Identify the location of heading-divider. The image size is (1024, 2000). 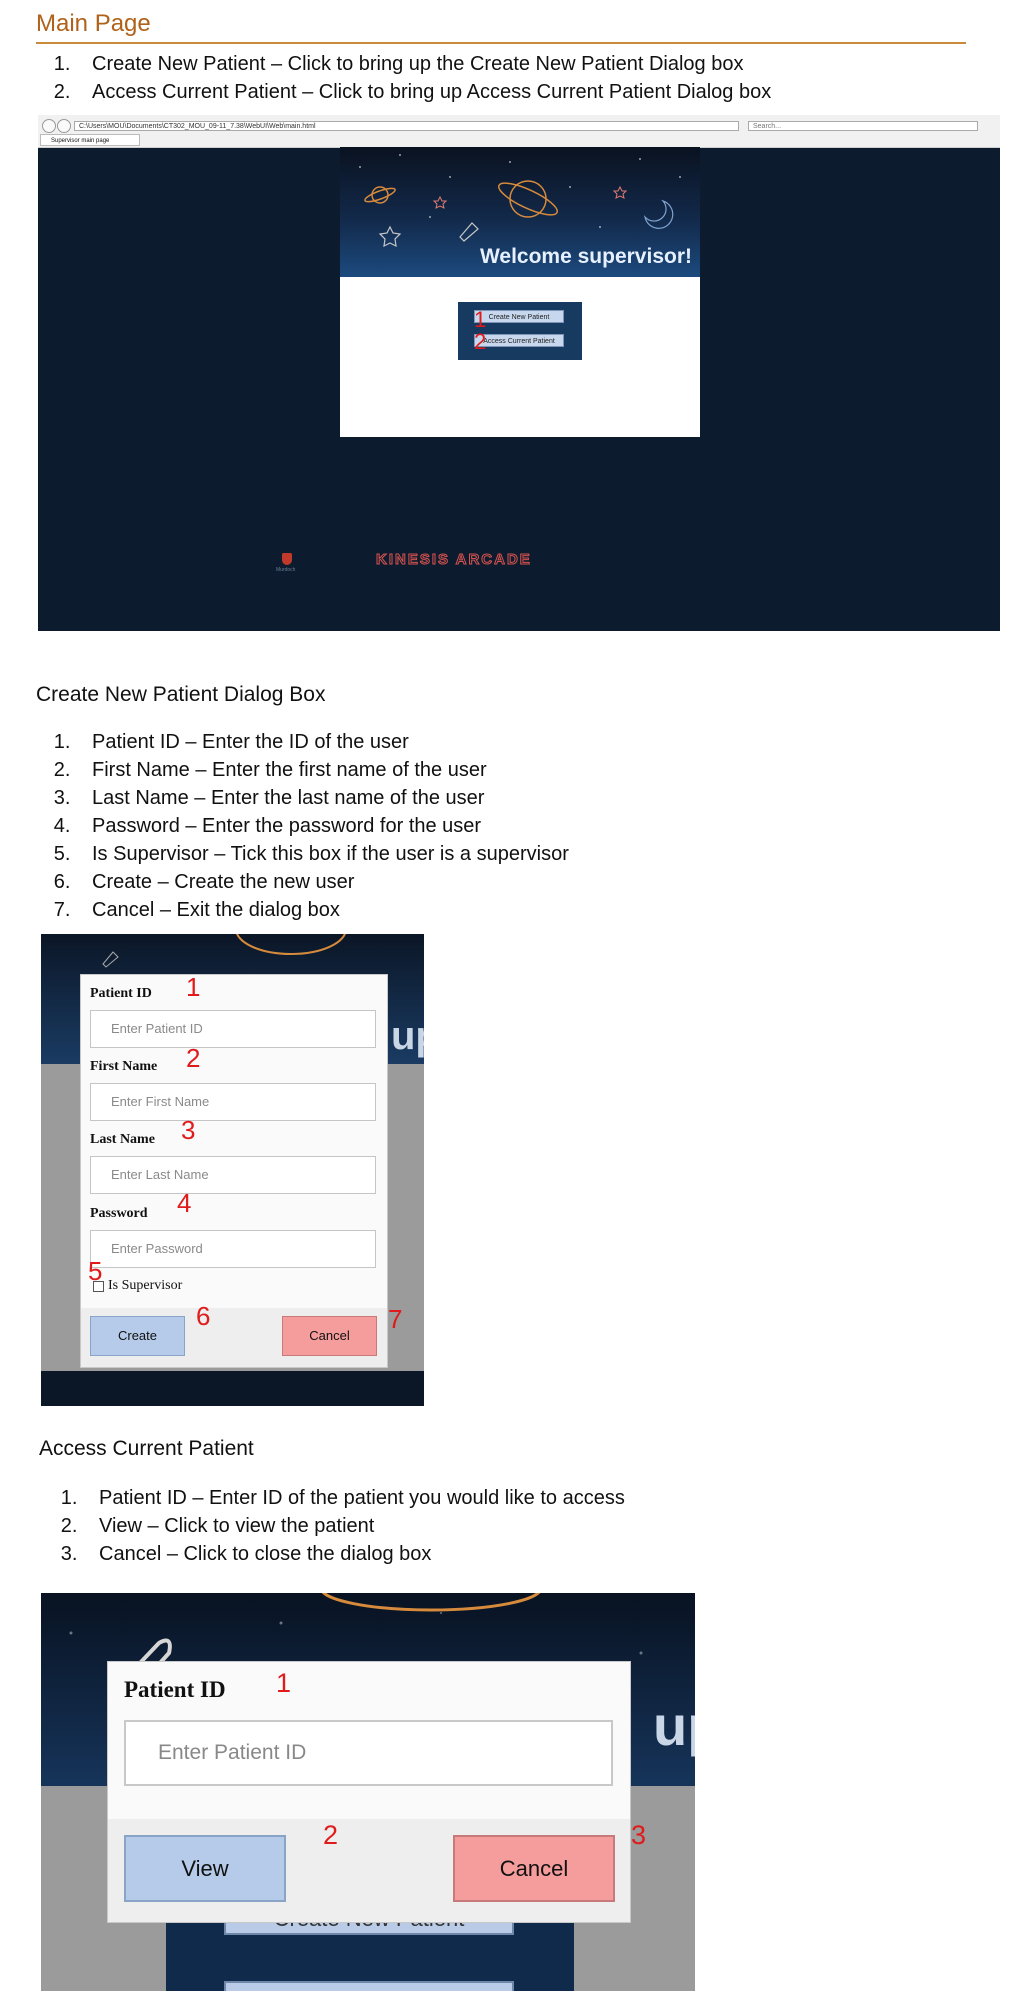
(501, 43).